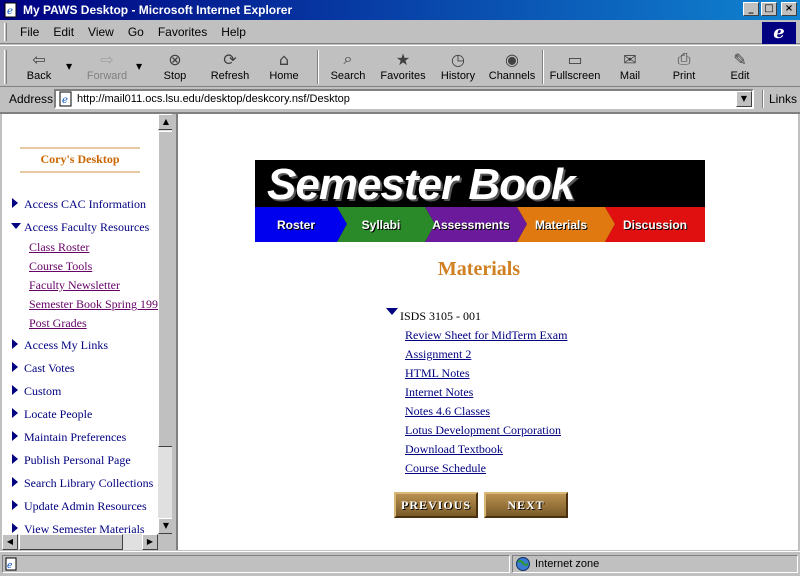 The image size is (800, 576). What do you see at coordinates (575, 67) in the screenshot?
I see `fullscreen-button: ▭ Fullscreen` at bounding box center [575, 67].